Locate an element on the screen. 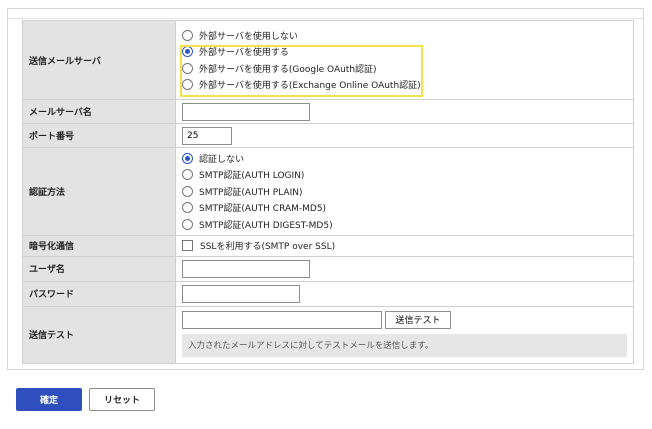  send-test-note: 入力されたメールアドレスに対してテストメールを送信します。 is located at coordinates (404, 345).